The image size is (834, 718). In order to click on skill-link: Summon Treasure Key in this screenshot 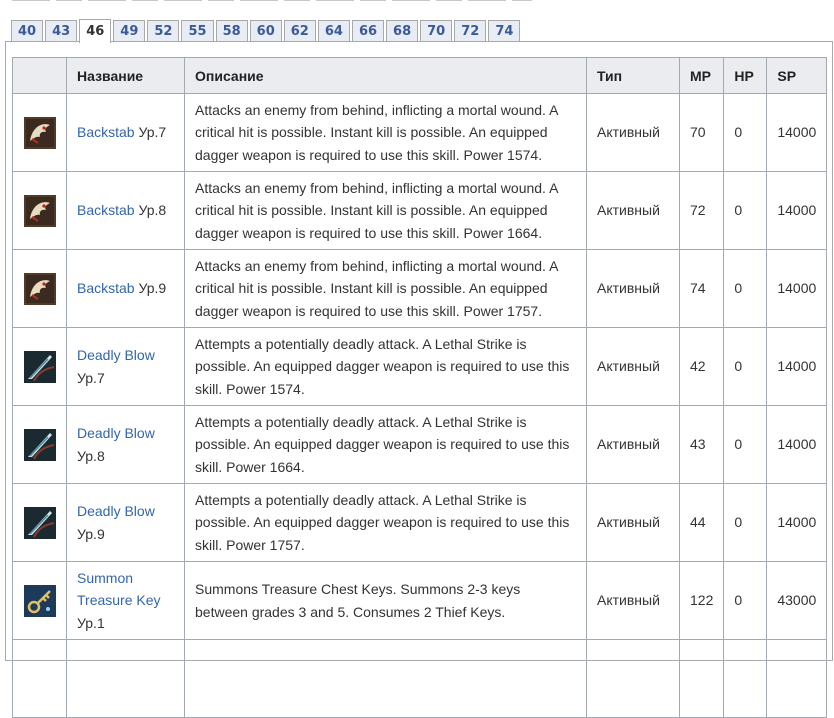, I will do `click(119, 589)`.